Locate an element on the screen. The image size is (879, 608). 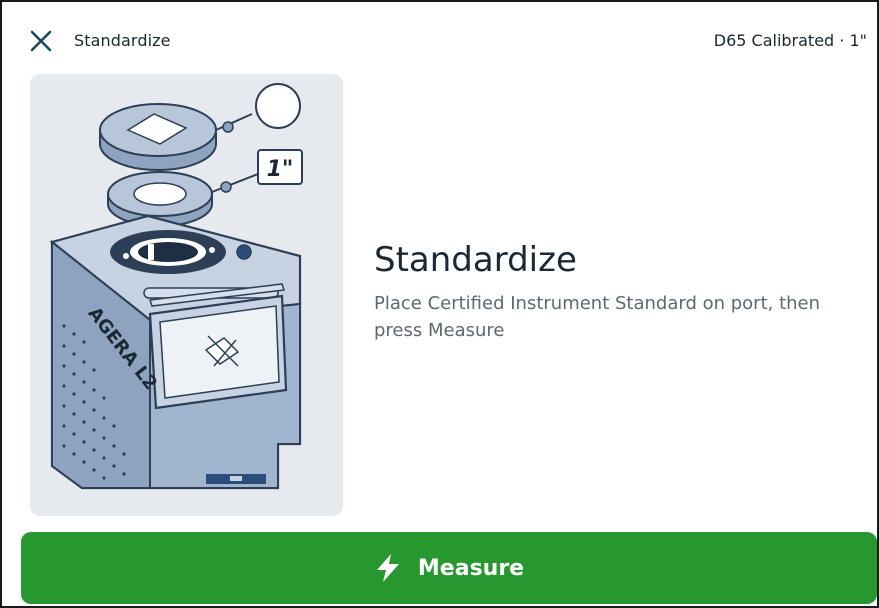
instrument-body: AGERA L2 is located at coordinates (175, 352).